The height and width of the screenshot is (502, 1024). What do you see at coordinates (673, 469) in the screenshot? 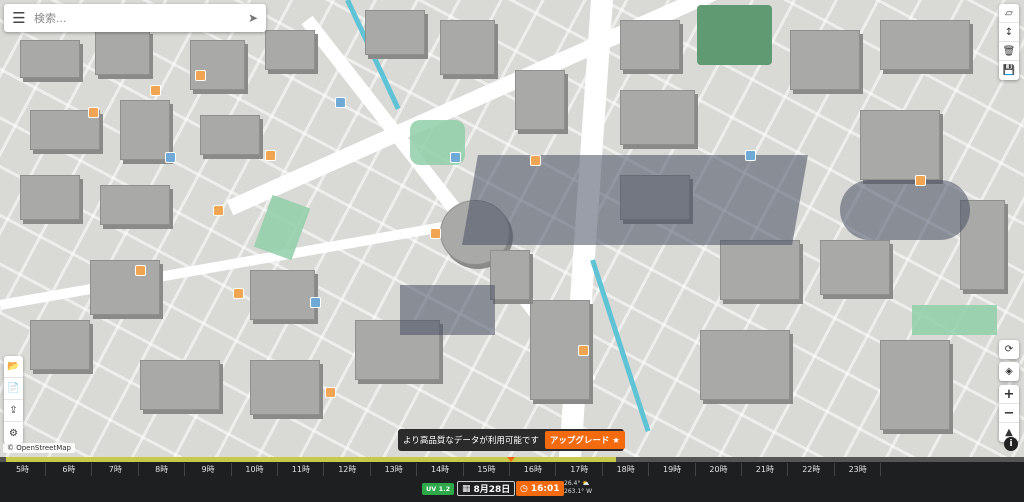
I see `hour-label: 19時` at bounding box center [673, 469].